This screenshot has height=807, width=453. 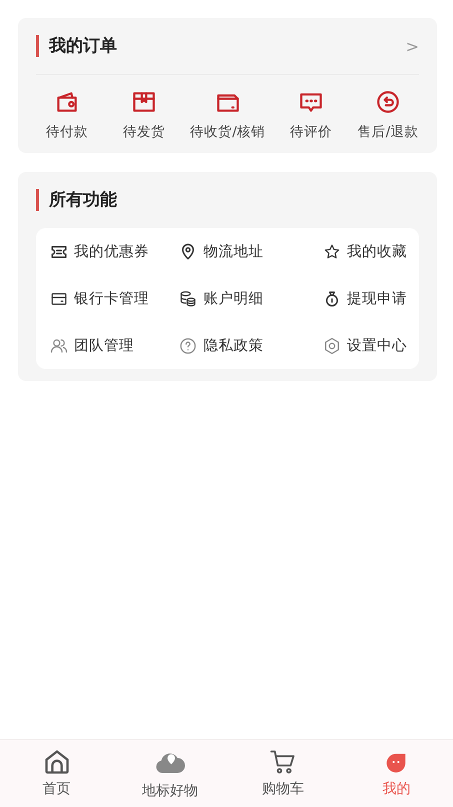 I want to click on order-status-button: 待发货, so click(x=144, y=115).